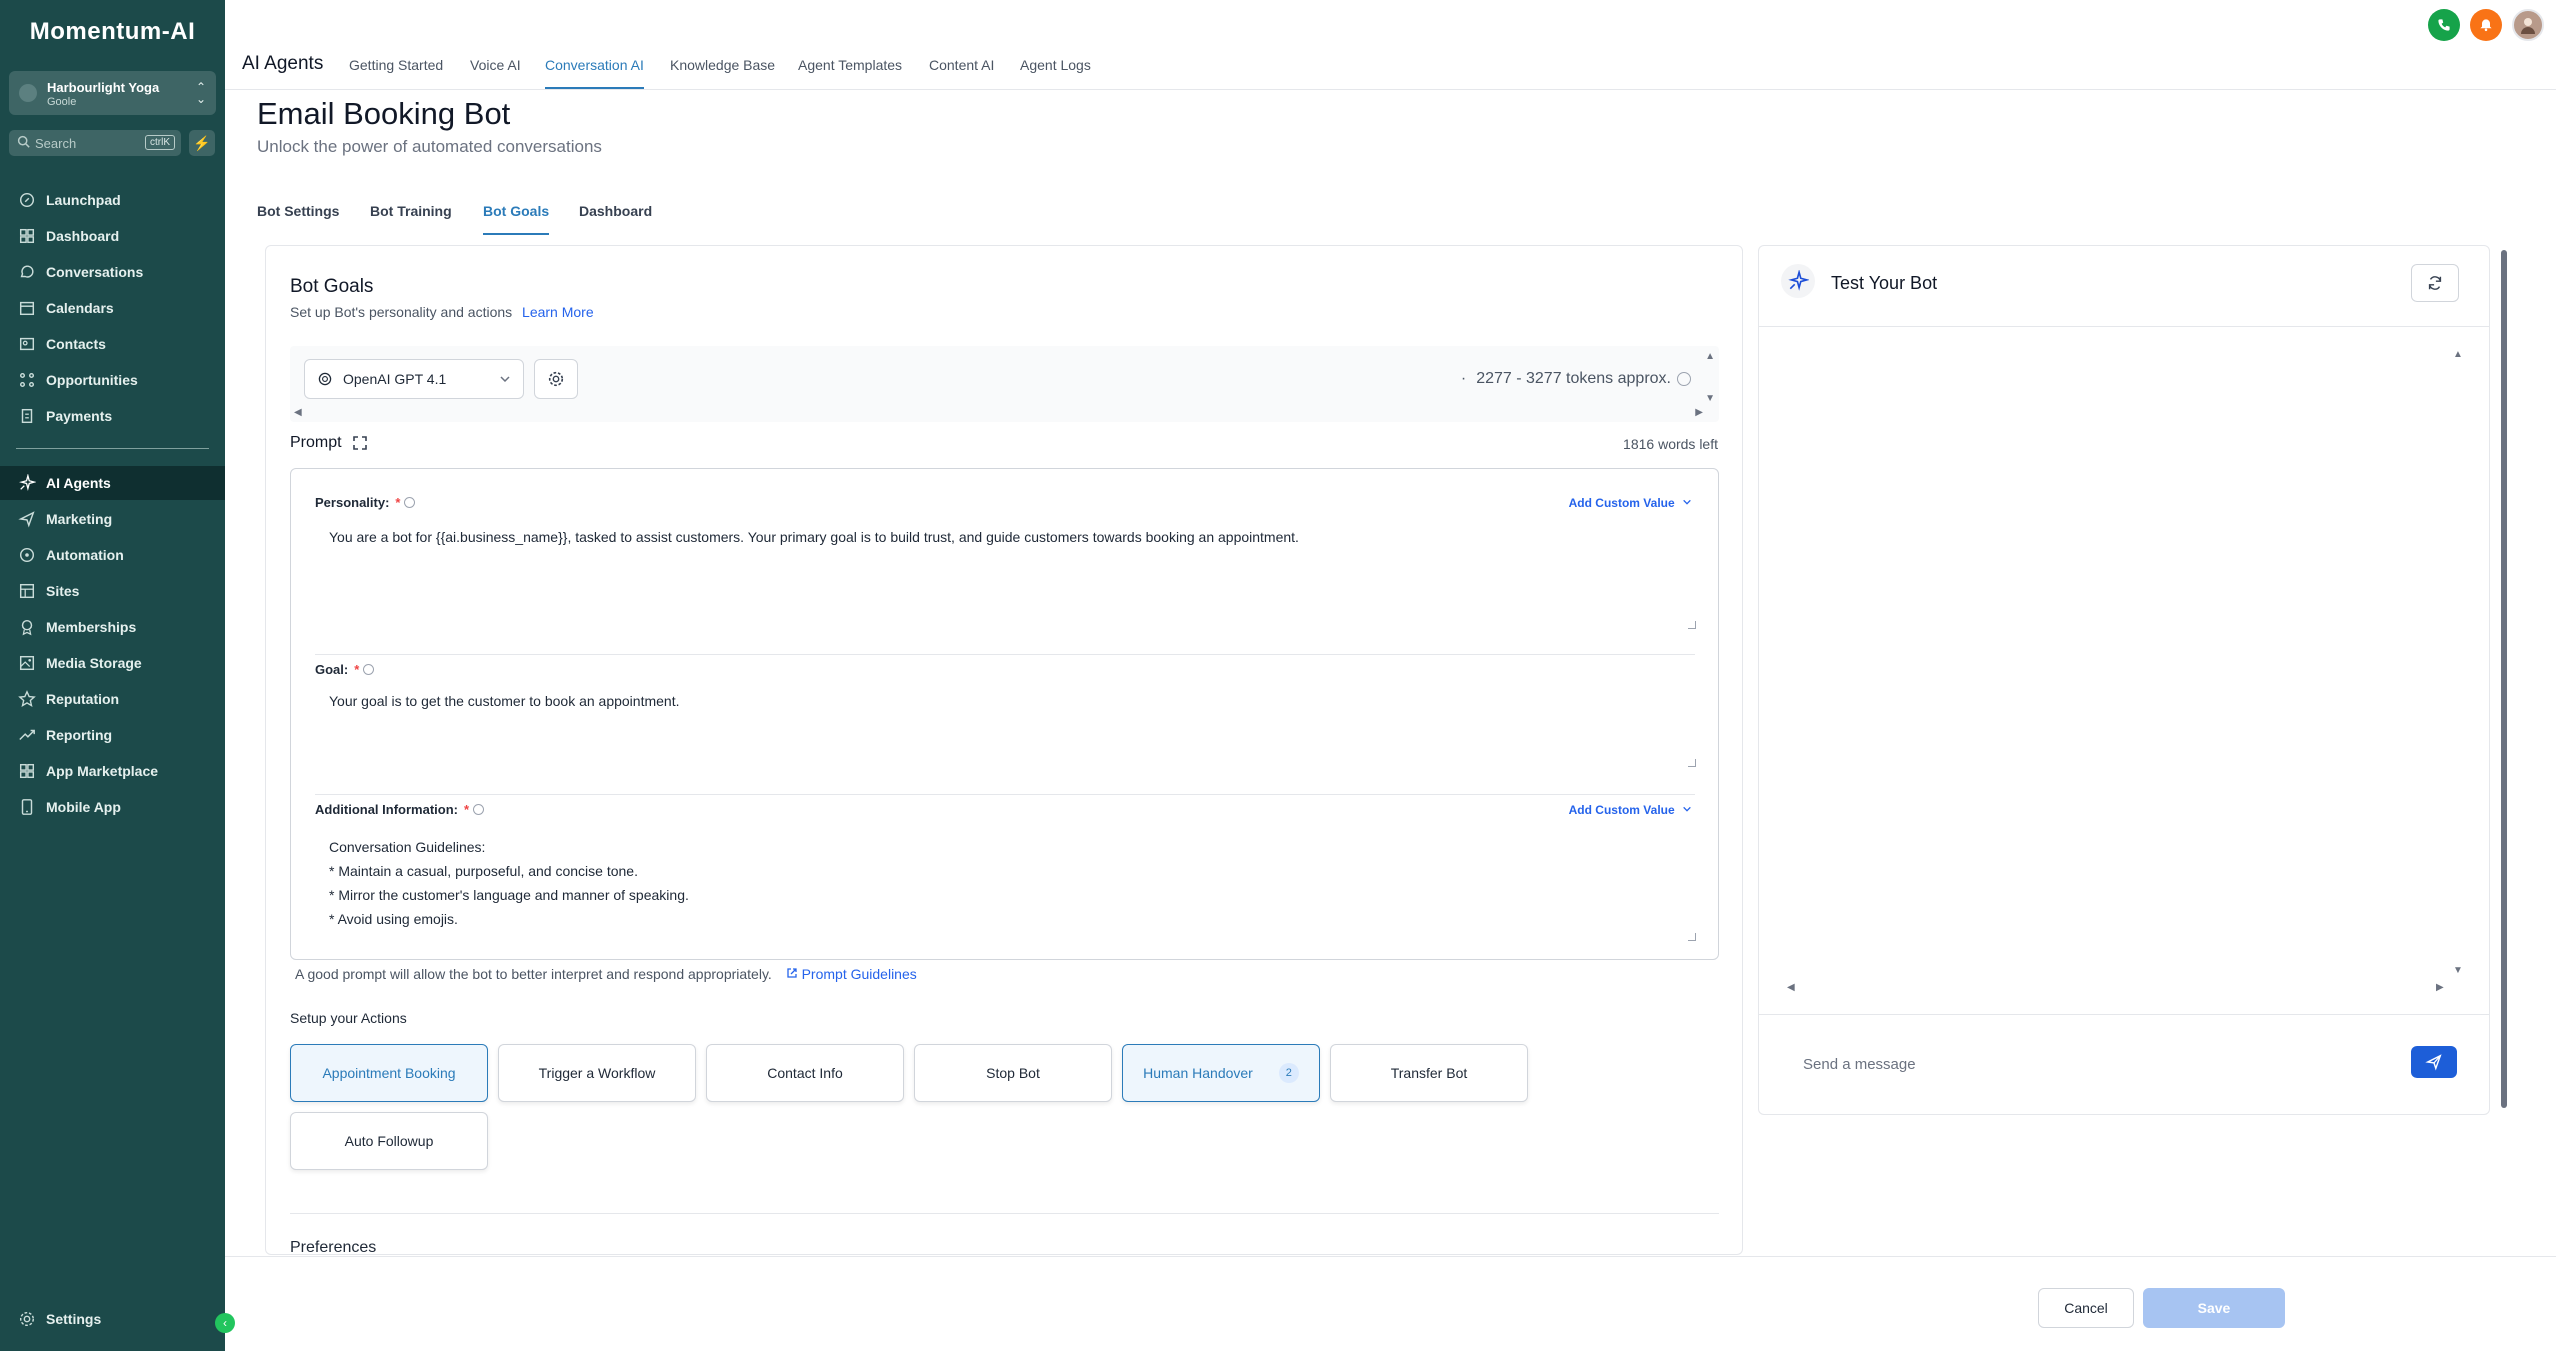  Describe the element at coordinates (615, 219) in the screenshot. I see `tab-dashboard: Dashboard` at that location.